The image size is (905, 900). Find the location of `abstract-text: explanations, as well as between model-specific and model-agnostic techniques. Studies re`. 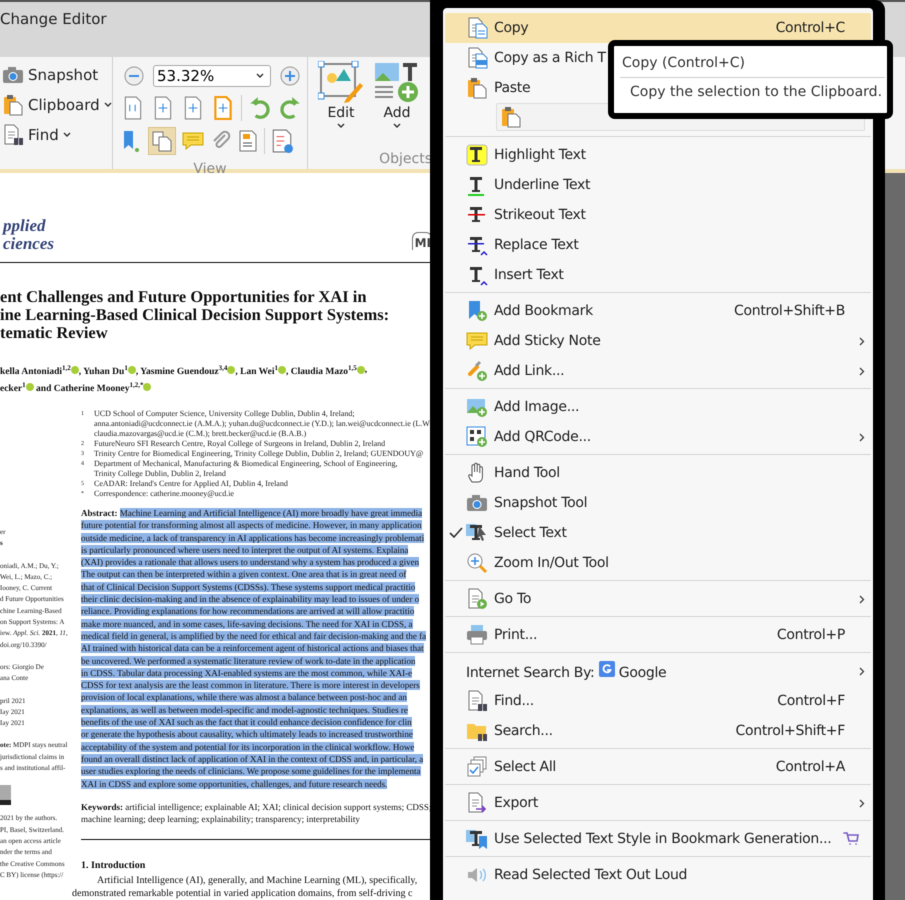

abstract-text: explanations, as well as between model-specific and model-agnostic techniques. Studies re is located at coordinates (245, 710).